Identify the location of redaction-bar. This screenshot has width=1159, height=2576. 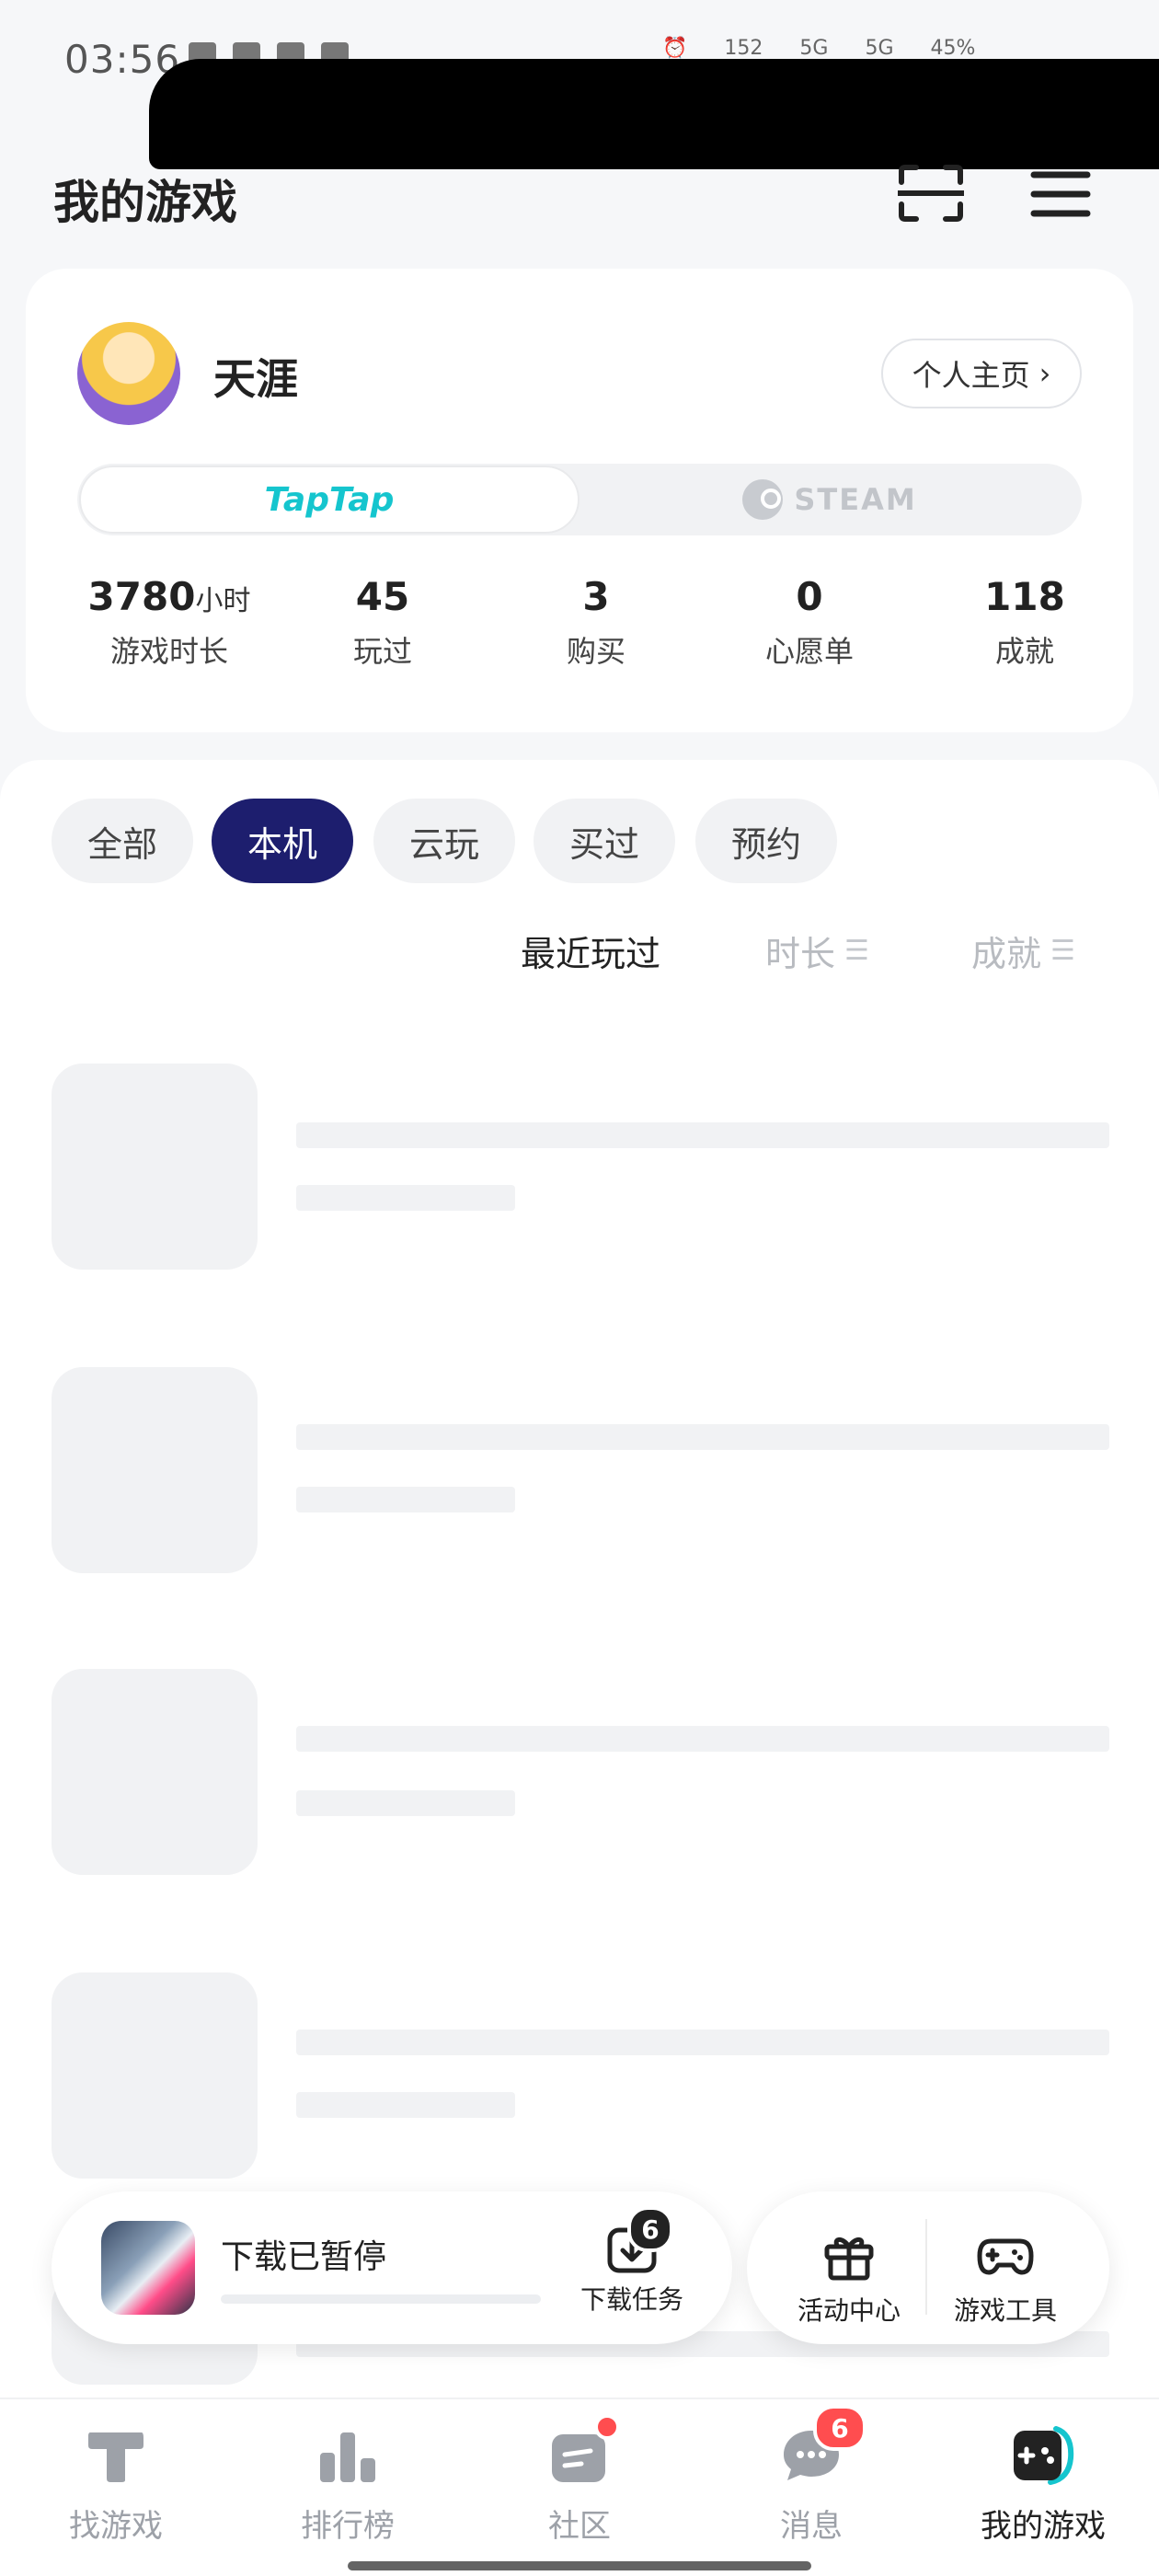
(654, 114).